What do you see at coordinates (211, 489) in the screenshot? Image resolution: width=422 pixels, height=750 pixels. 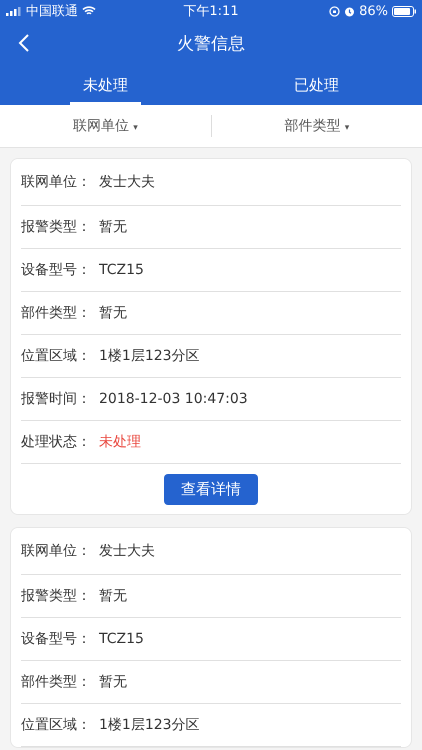 I see `view-details-button: 查看详情` at bounding box center [211, 489].